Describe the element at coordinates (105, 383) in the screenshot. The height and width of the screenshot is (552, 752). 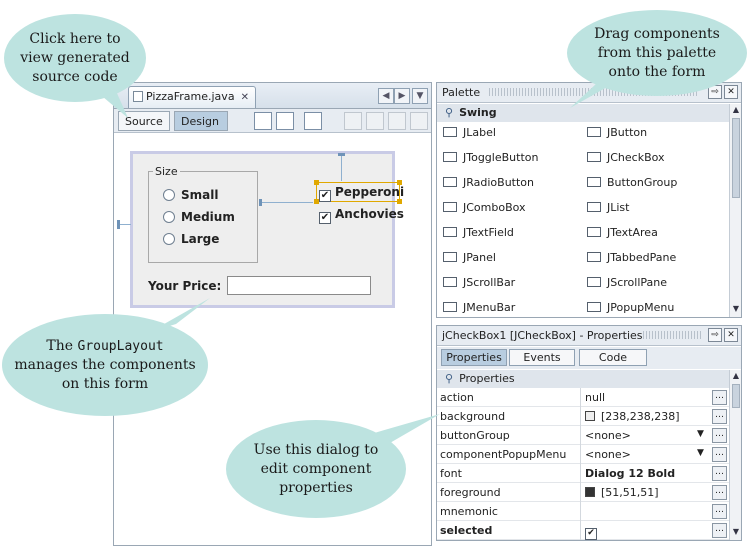
I see `callout-line: on this form` at that location.